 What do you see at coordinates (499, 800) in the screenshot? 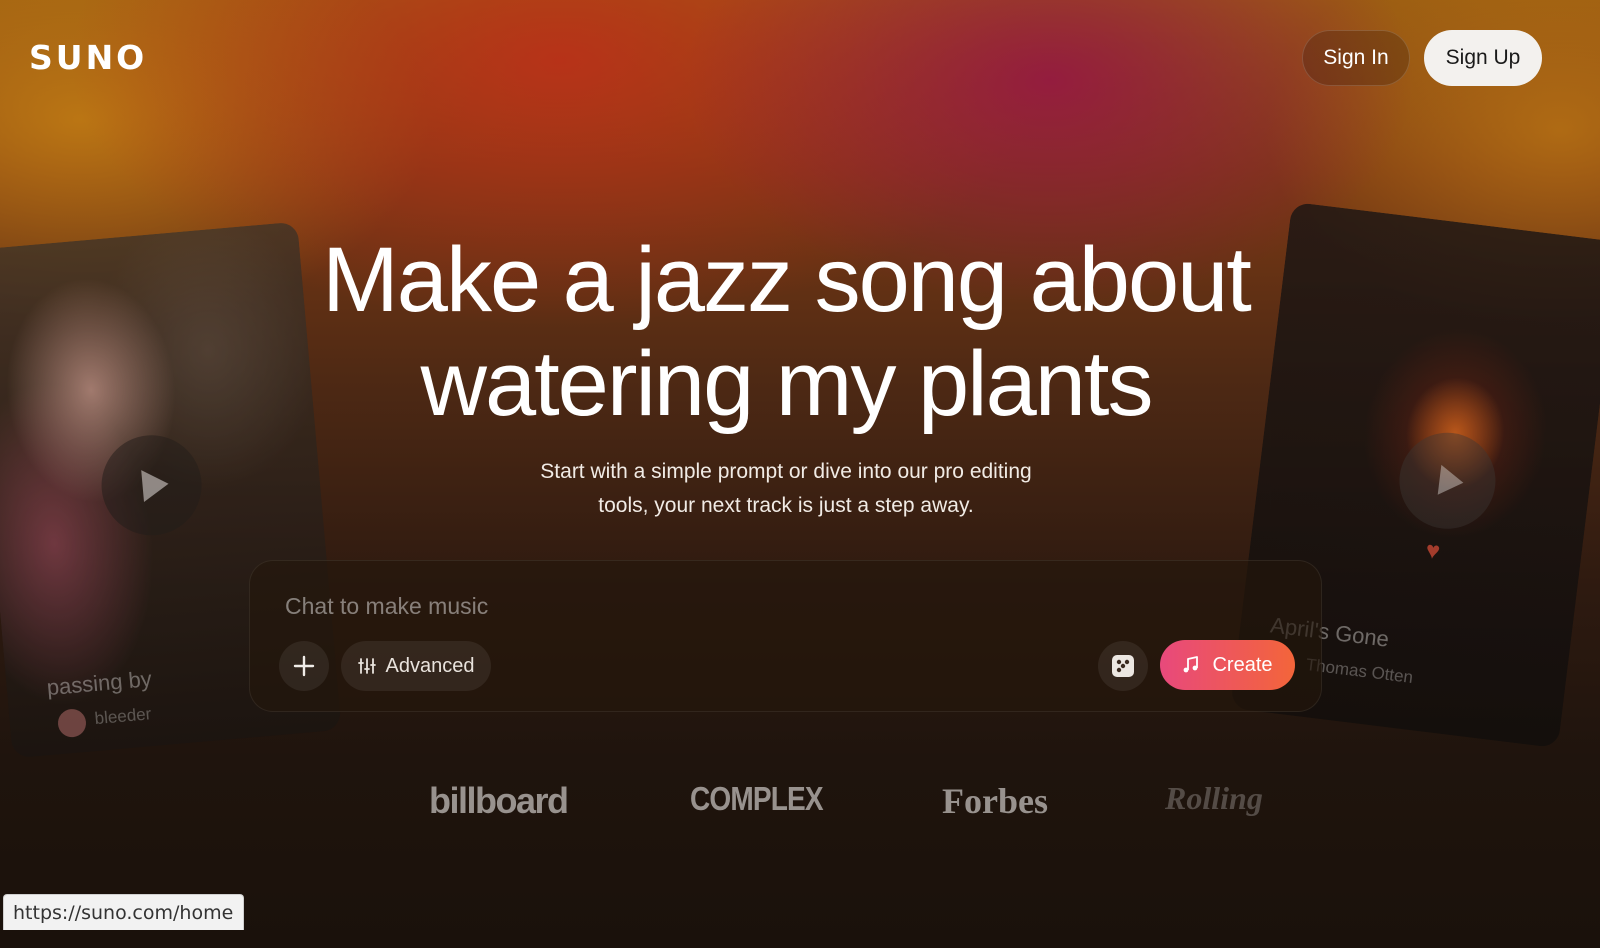
I see `billboard-logo: billboard` at bounding box center [499, 800].